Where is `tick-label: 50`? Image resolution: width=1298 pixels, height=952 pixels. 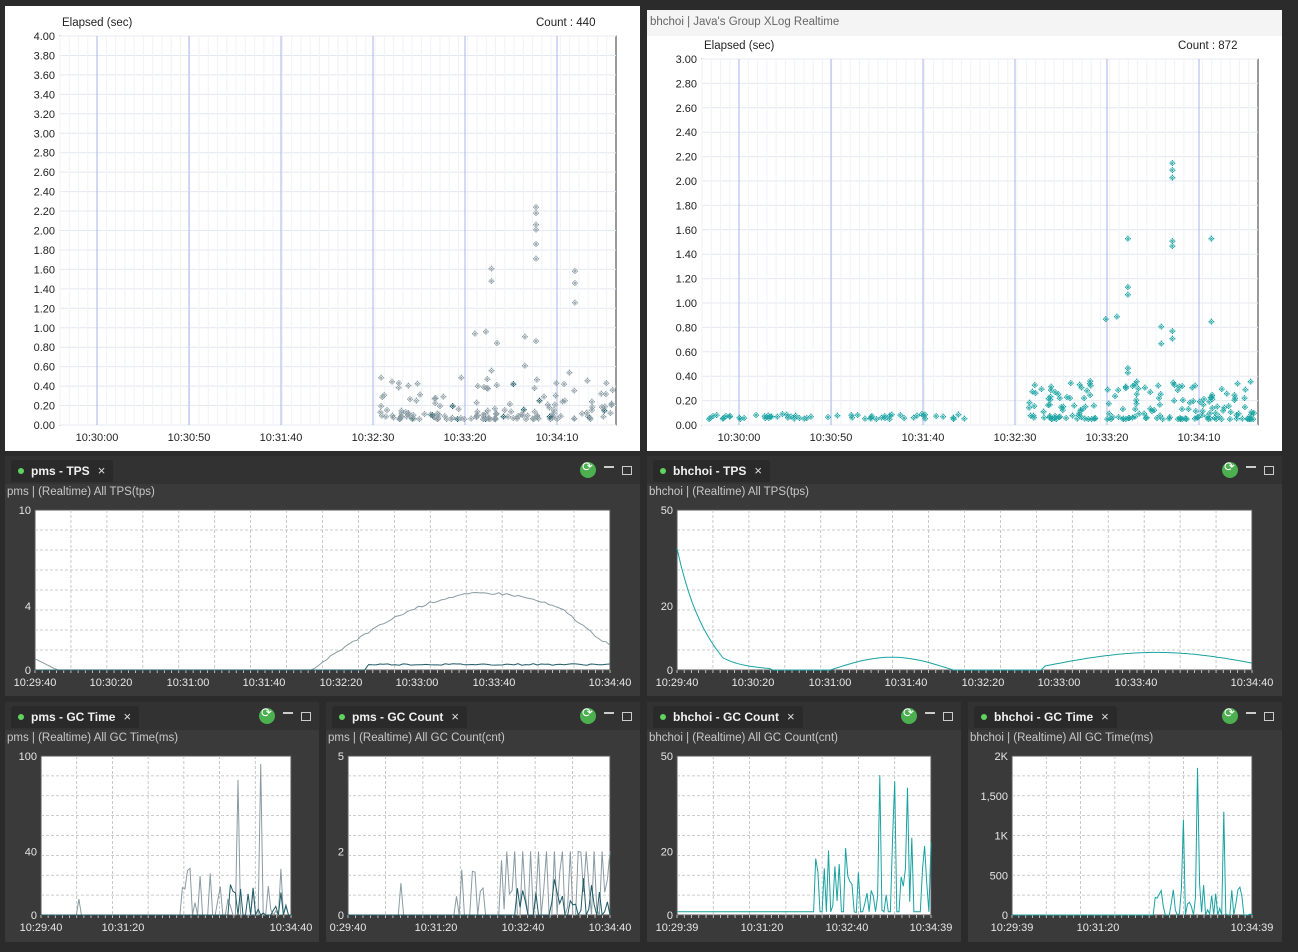 tick-label: 50 is located at coordinates (667, 511).